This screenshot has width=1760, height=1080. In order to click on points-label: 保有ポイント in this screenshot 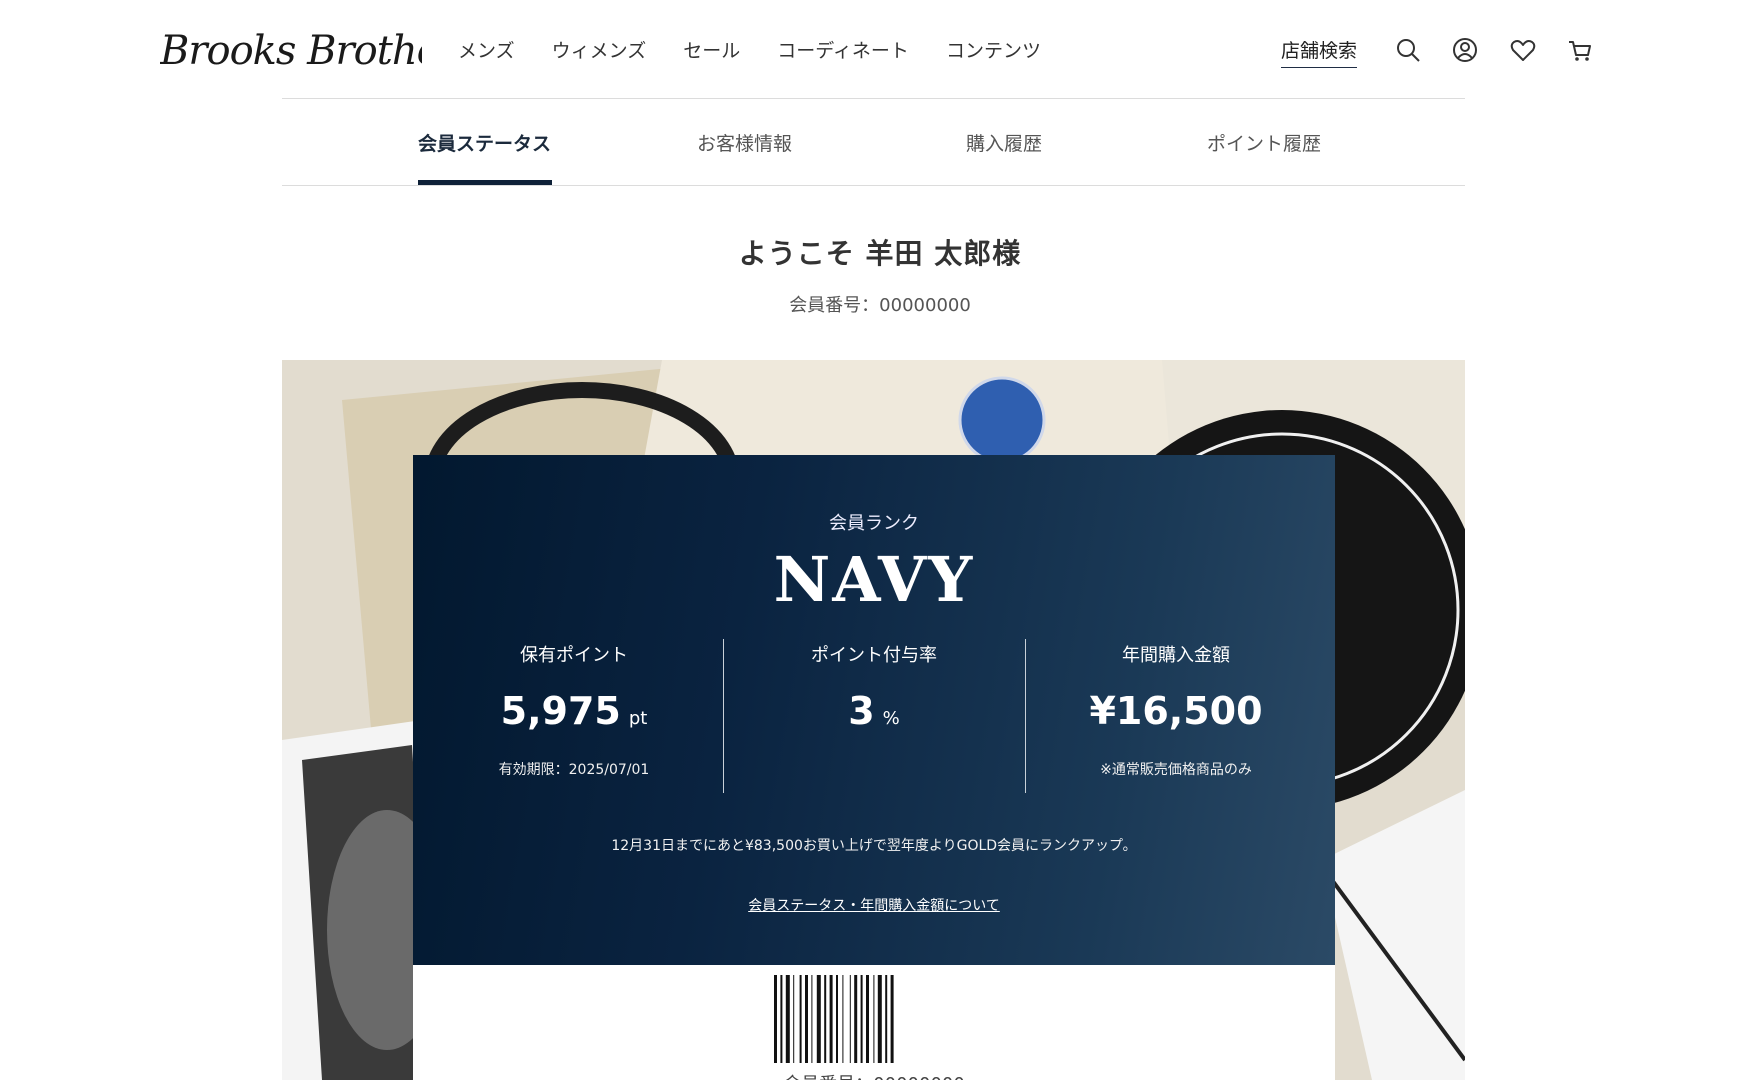, I will do `click(574, 655)`.